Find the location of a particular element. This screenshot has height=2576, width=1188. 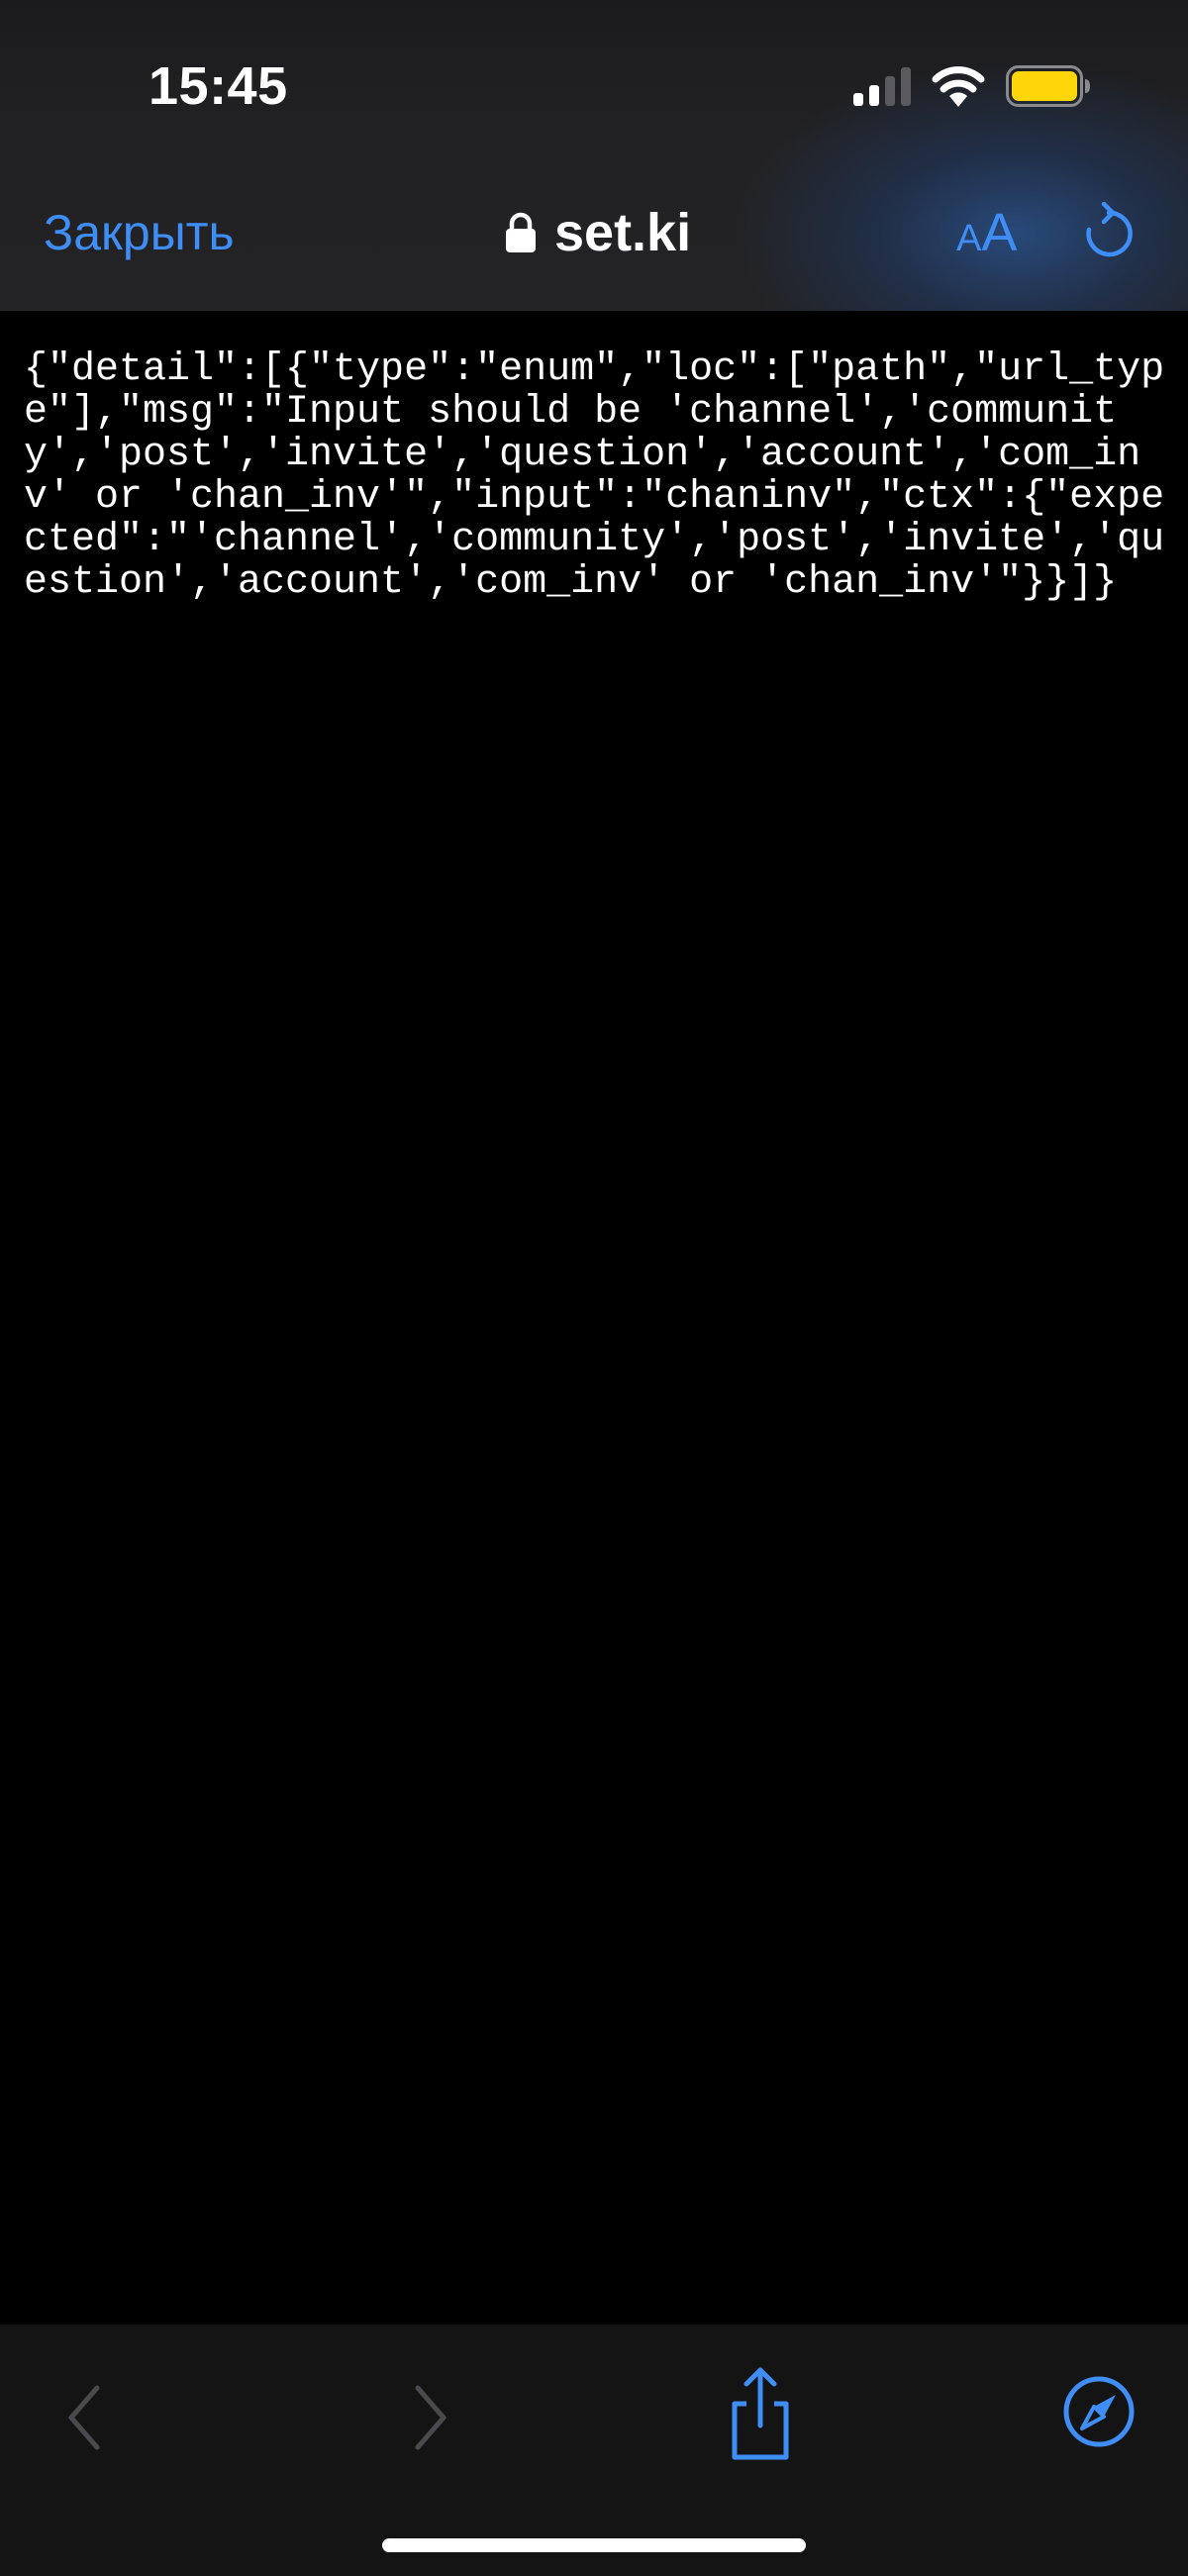

reload-icon is located at coordinates (1108, 232).